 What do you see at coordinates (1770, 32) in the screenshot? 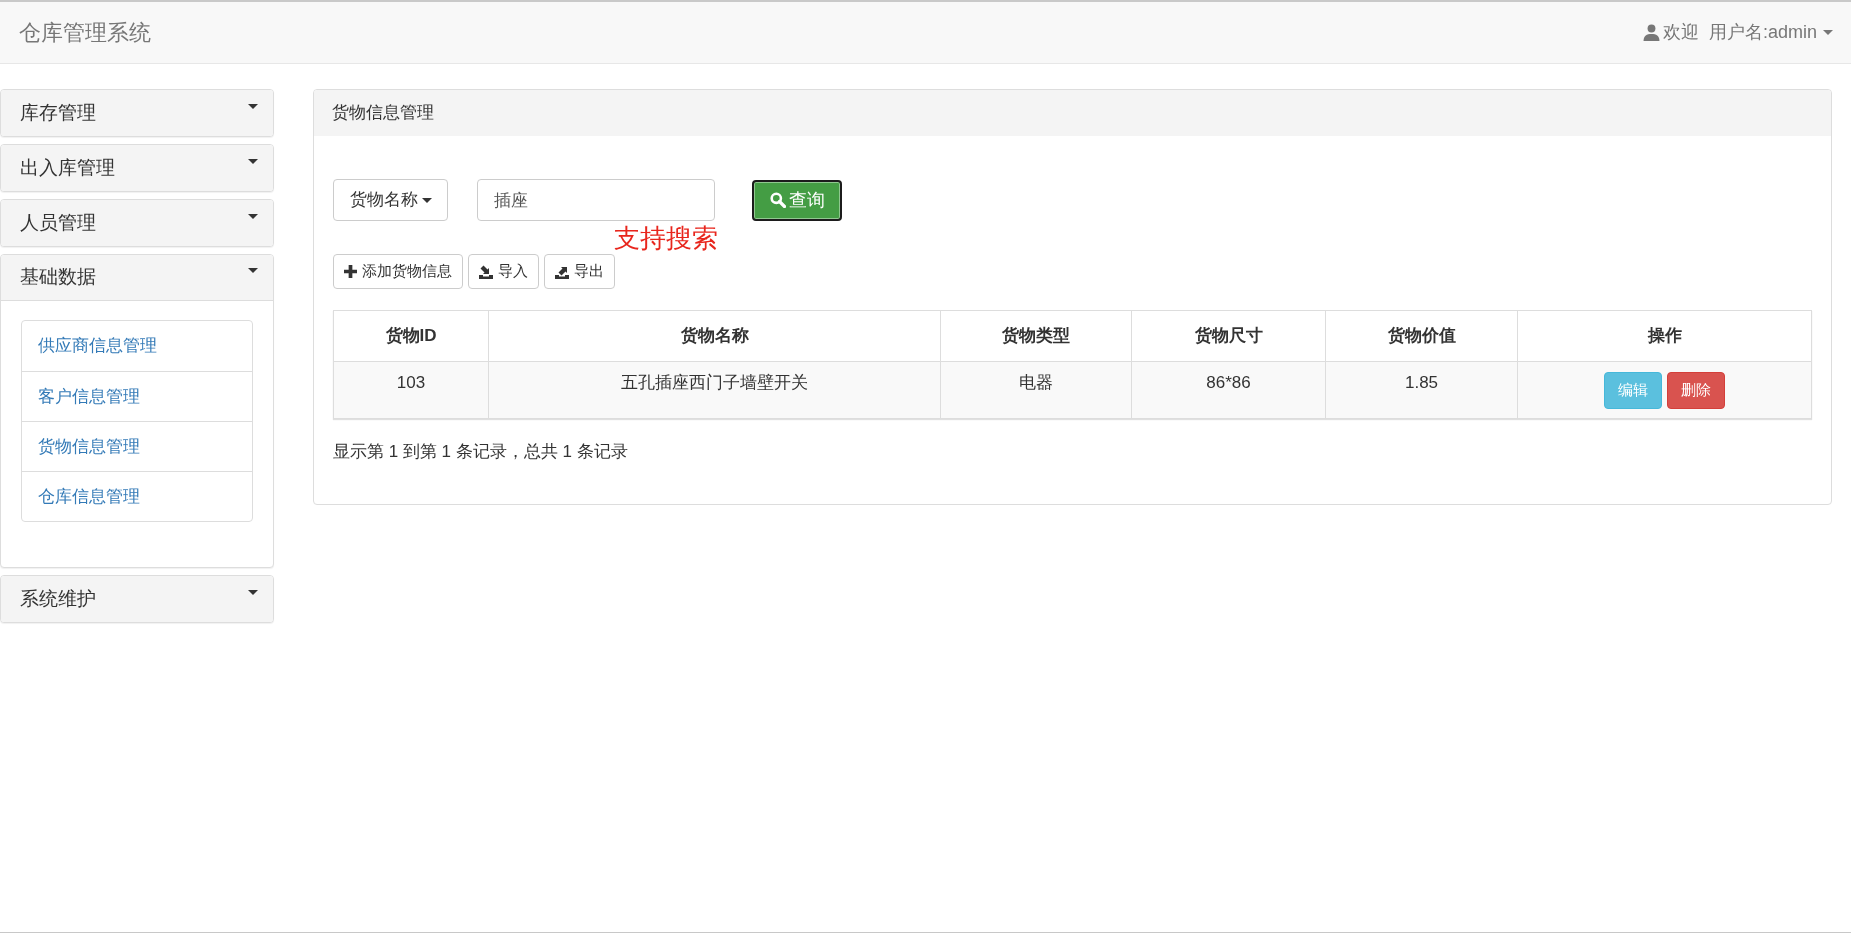
I see `user-menu: 用户名:admin` at bounding box center [1770, 32].